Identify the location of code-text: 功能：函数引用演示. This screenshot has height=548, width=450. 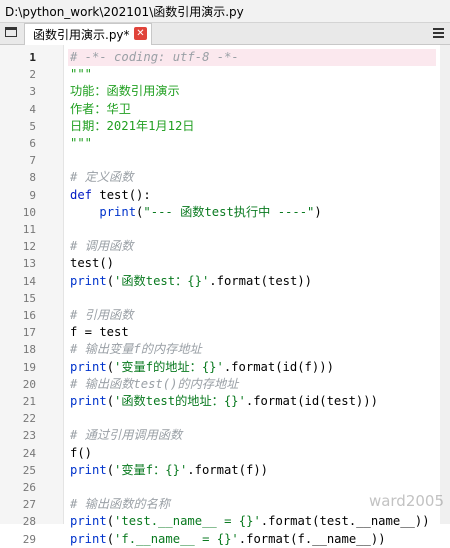
(252, 91).